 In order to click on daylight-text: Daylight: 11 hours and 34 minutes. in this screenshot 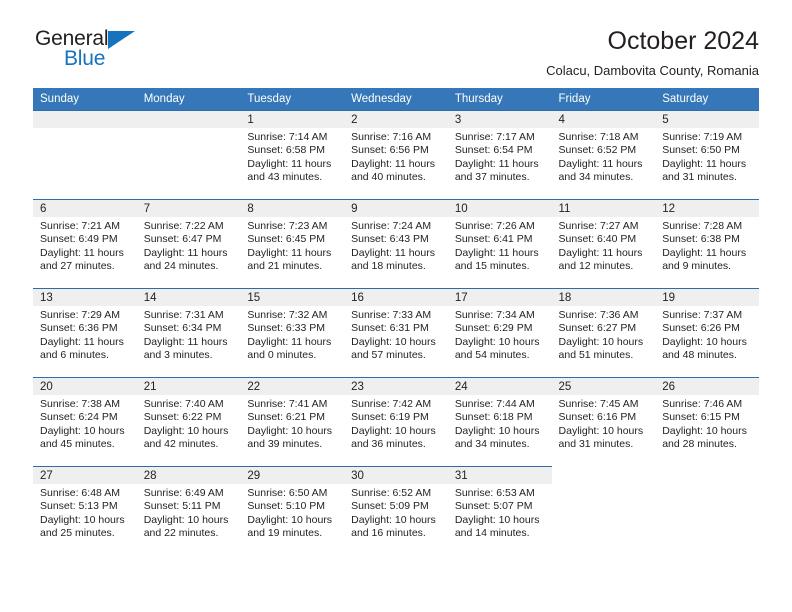, I will do `click(600, 170)`.